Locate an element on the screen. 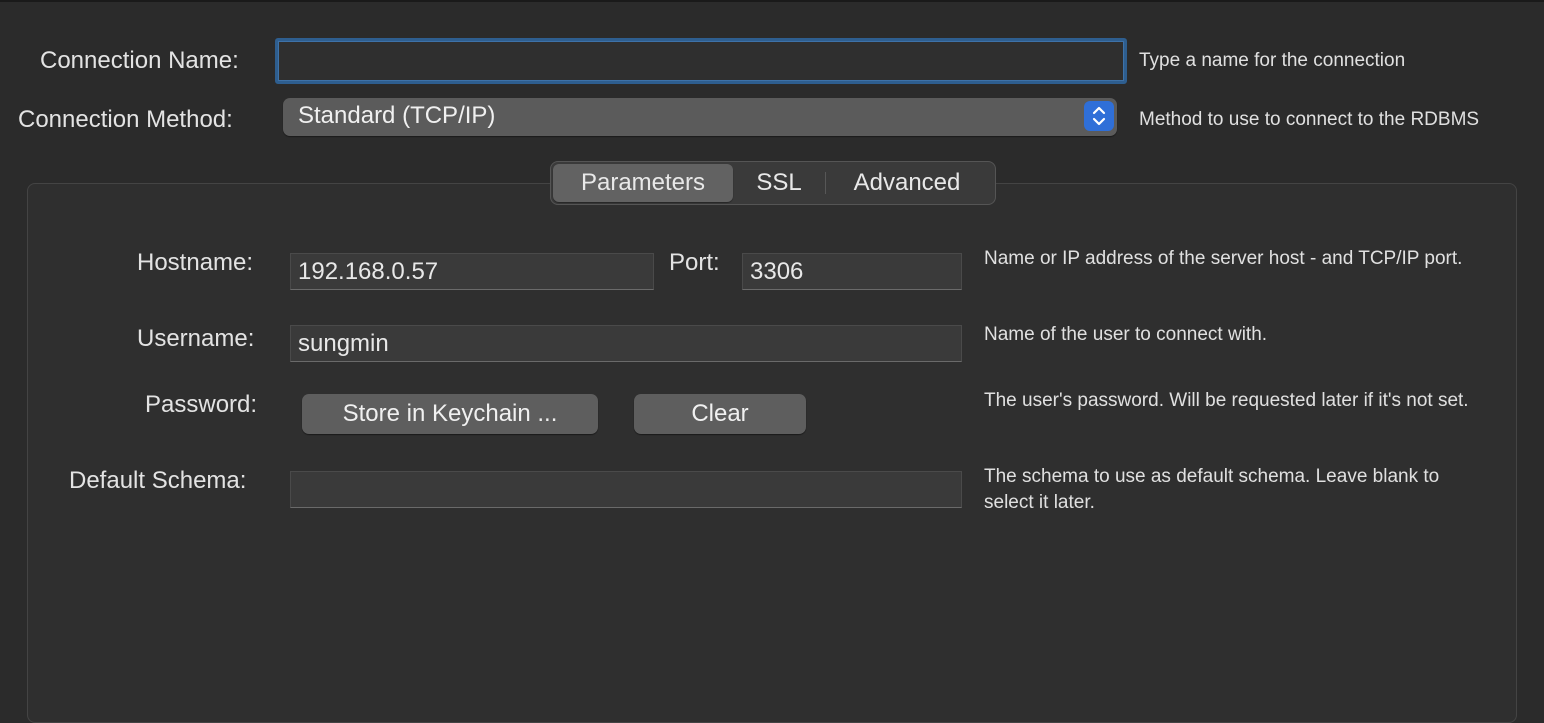 The height and width of the screenshot is (723, 1544). connection-method-select: Standard (TCP/IP) is located at coordinates (700, 117).